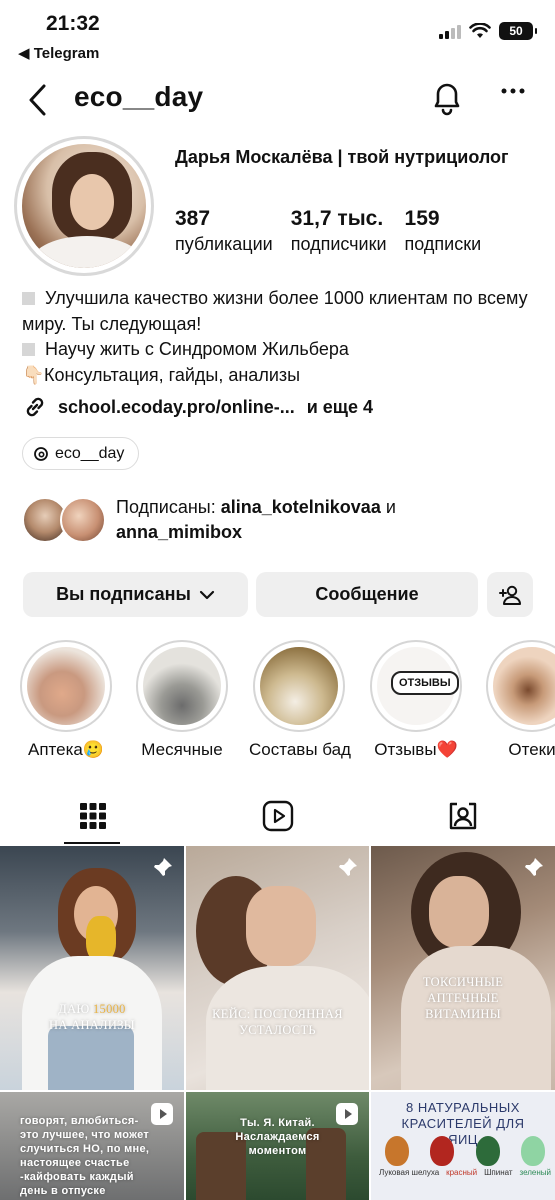  Describe the element at coordinates (422, 218) in the screenshot. I see `stat-following-value: 159` at that location.